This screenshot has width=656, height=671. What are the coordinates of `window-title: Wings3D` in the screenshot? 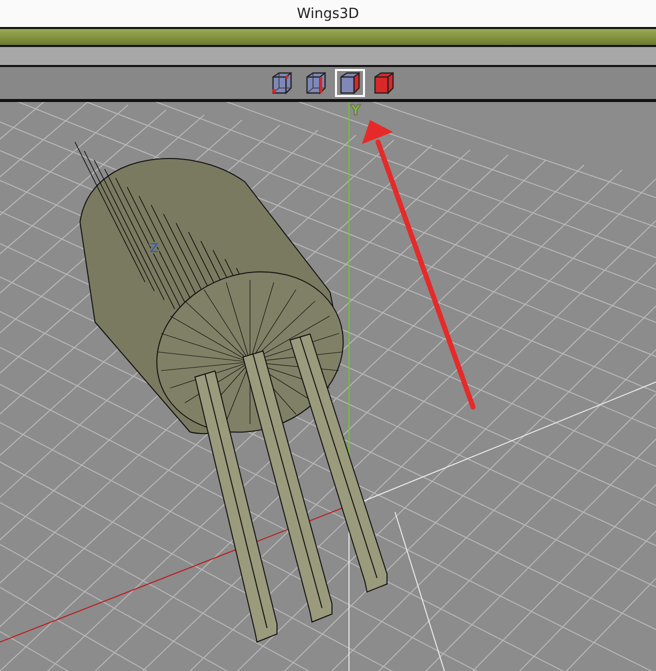 It's located at (328, 14).